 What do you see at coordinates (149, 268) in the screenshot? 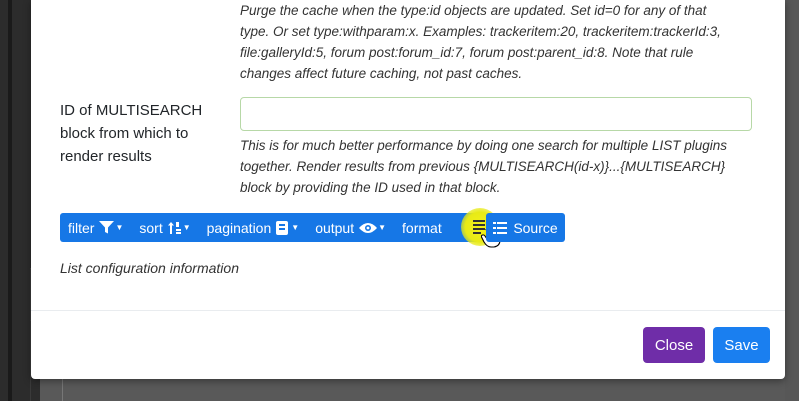
I see `list-config-info: List configuration information` at bounding box center [149, 268].